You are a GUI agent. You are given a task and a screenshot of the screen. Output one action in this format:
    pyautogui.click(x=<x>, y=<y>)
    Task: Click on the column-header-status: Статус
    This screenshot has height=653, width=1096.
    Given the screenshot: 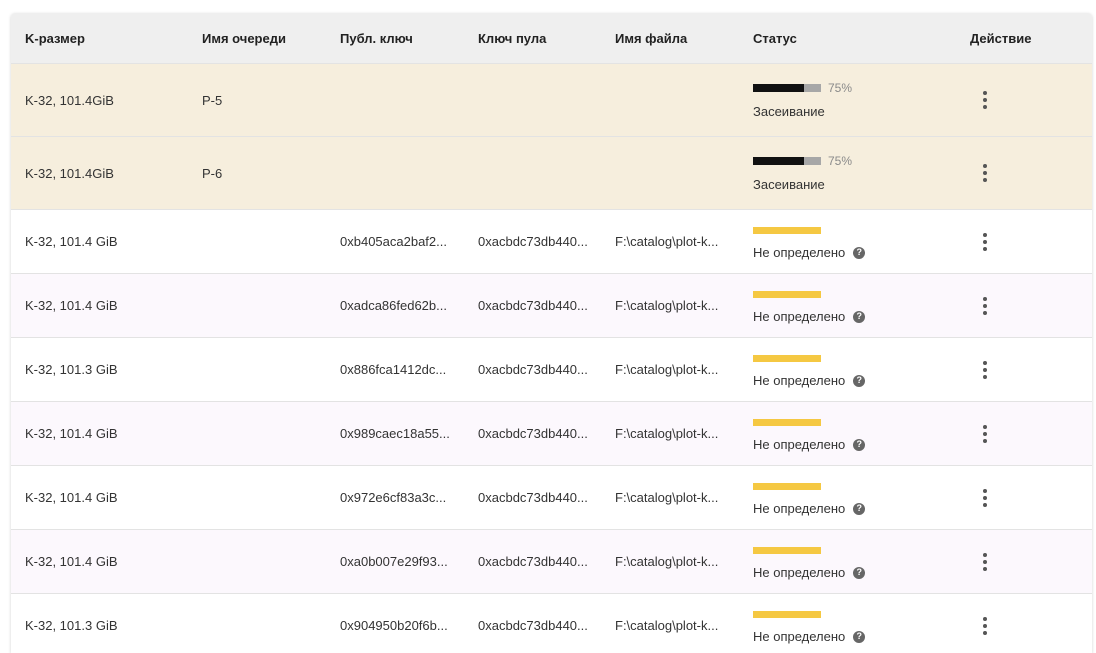 What is the action you would take?
    pyautogui.click(x=853, y=38)
    